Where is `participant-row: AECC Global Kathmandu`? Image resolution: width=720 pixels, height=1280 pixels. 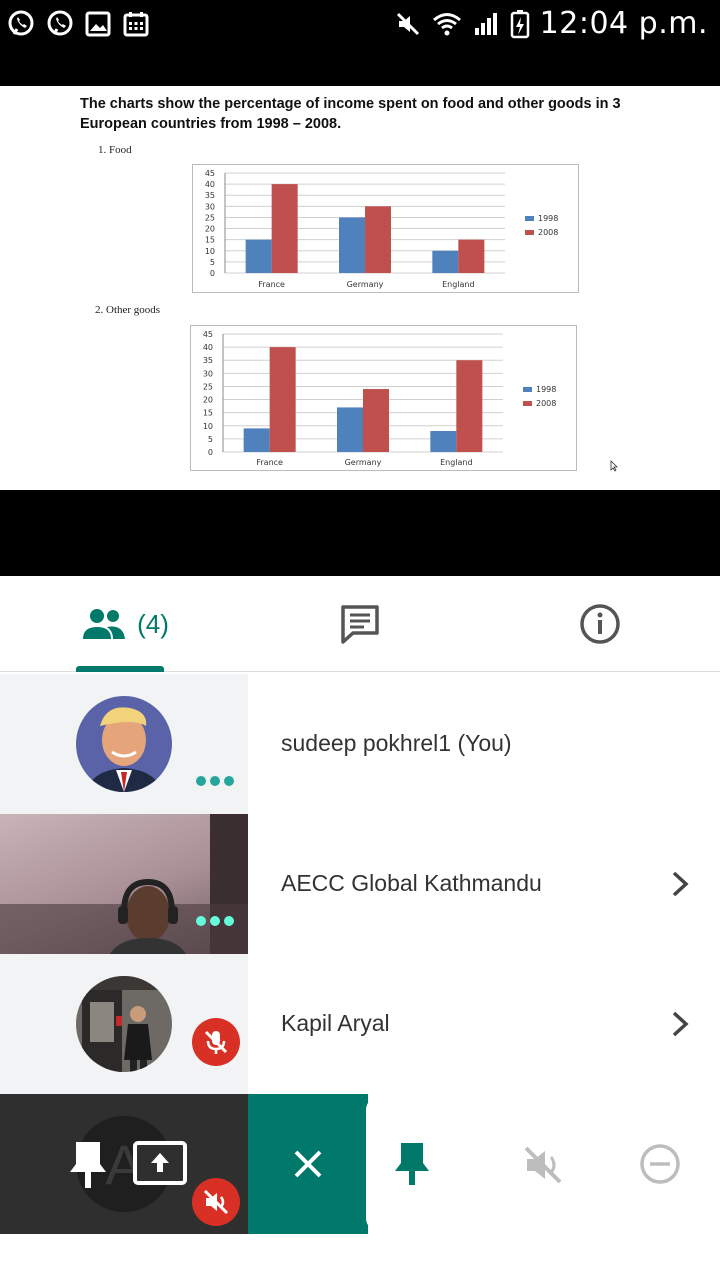
participant-row: AECC Global Kathmandu is located at coordinates (360, 884).